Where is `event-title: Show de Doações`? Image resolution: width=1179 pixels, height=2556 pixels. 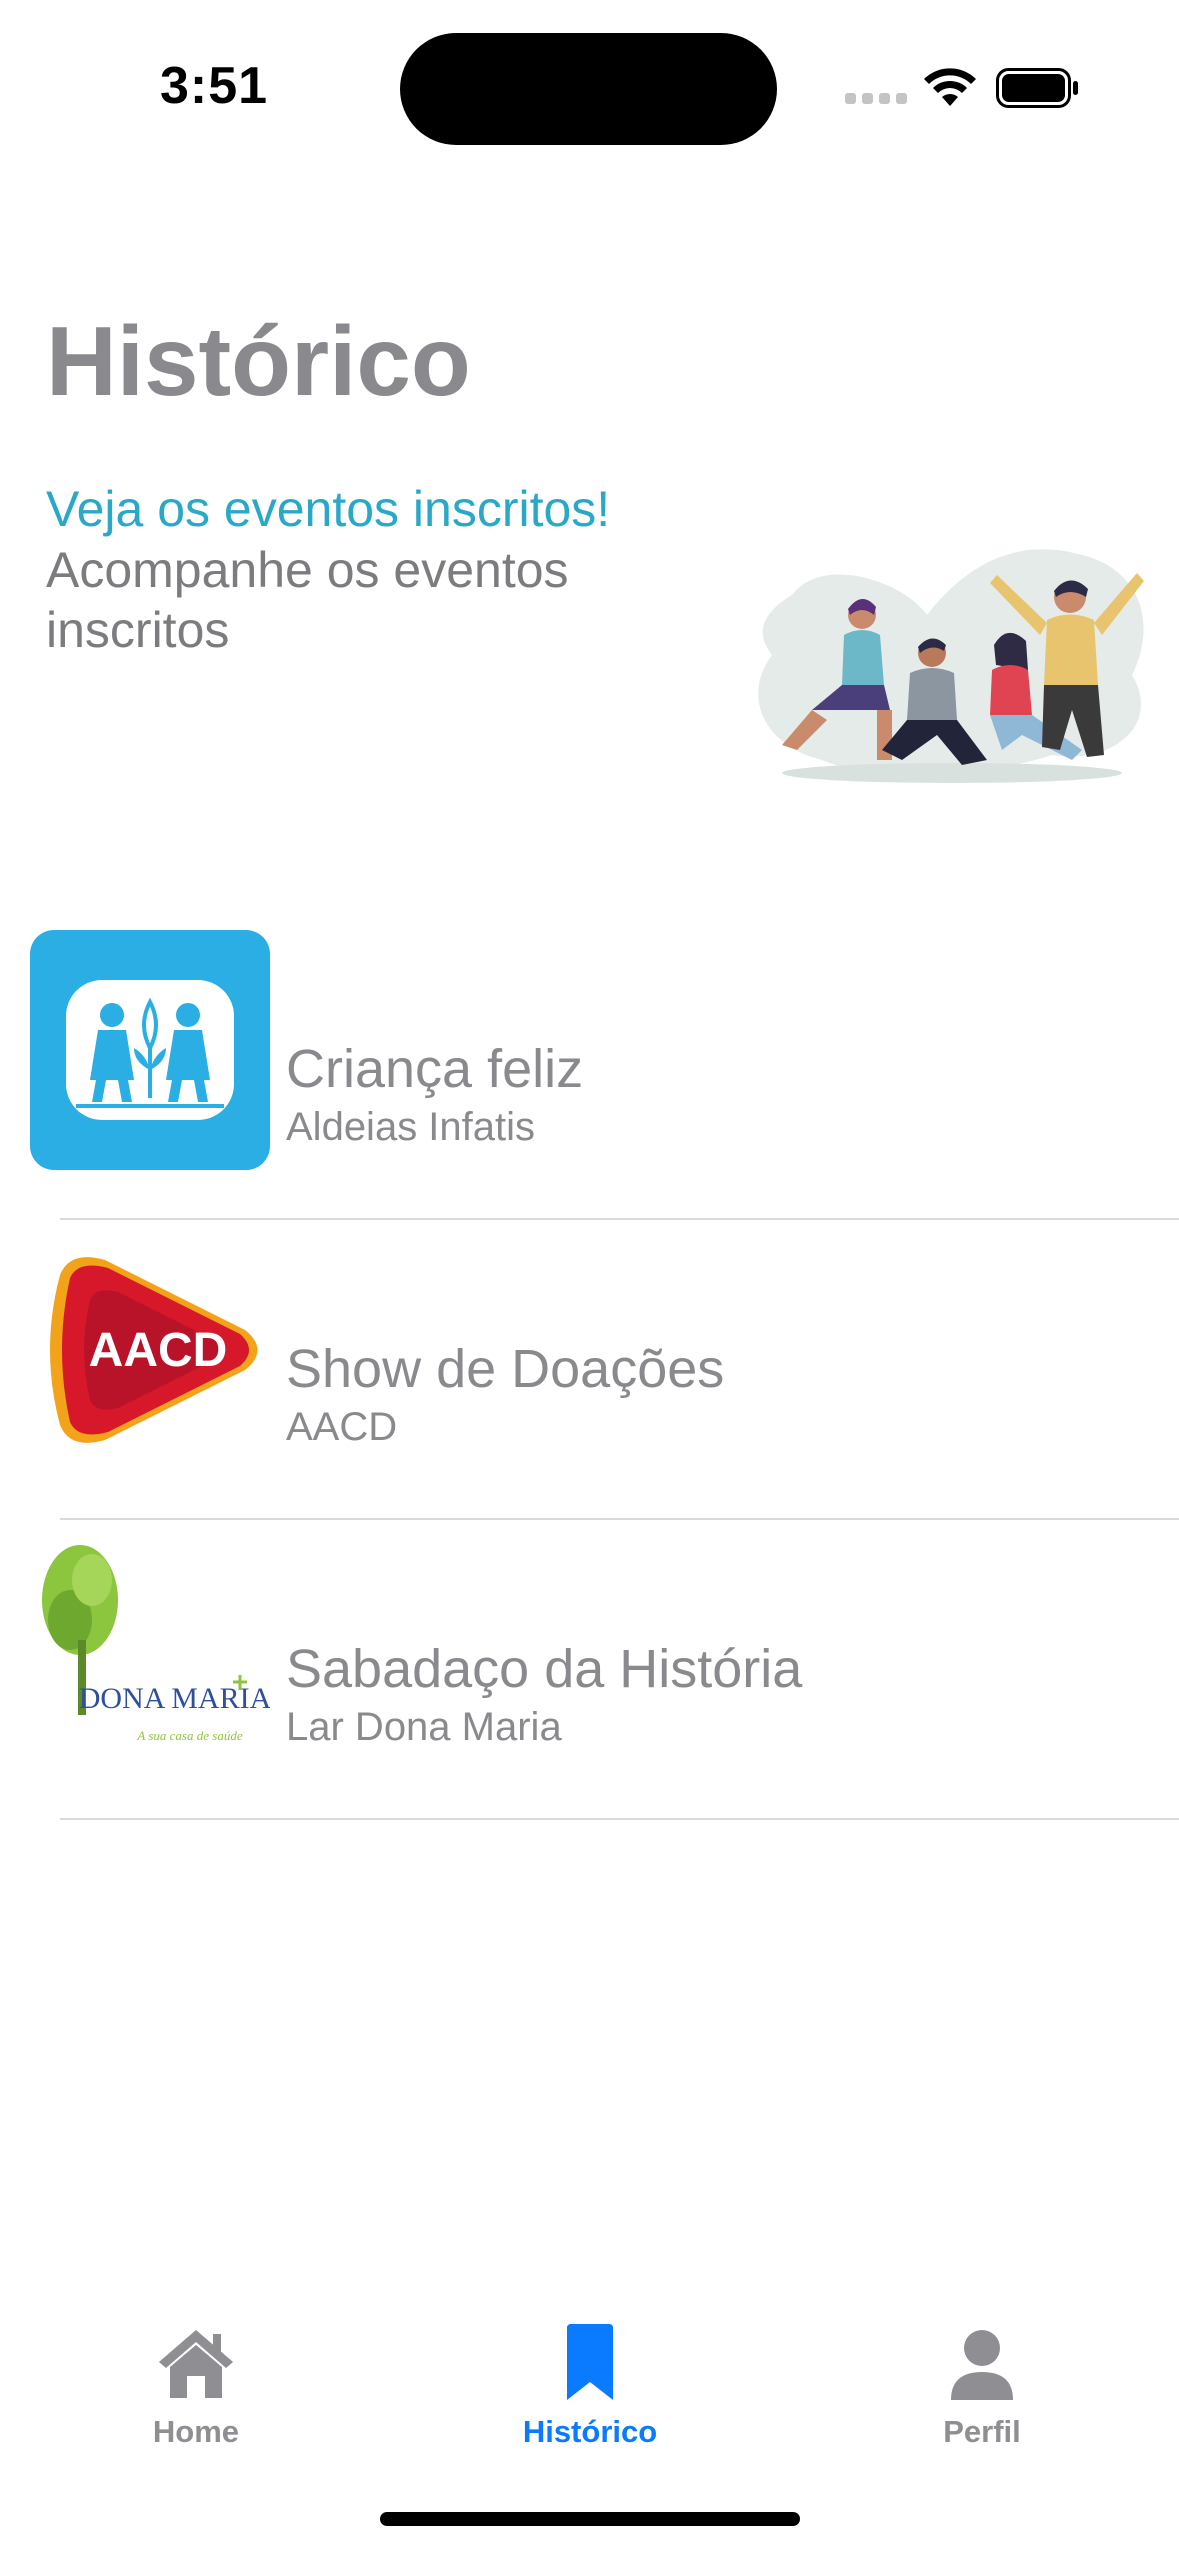
event-title: Show de Doações is located at coordinates (505, 1369).